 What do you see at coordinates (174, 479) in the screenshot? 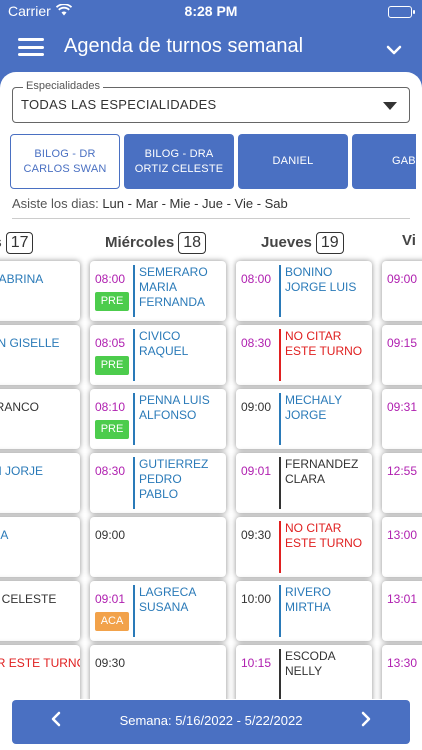
I see `patient-name: GUTIERREZ PEDRO PABLO` at bounding box center [174, 479].